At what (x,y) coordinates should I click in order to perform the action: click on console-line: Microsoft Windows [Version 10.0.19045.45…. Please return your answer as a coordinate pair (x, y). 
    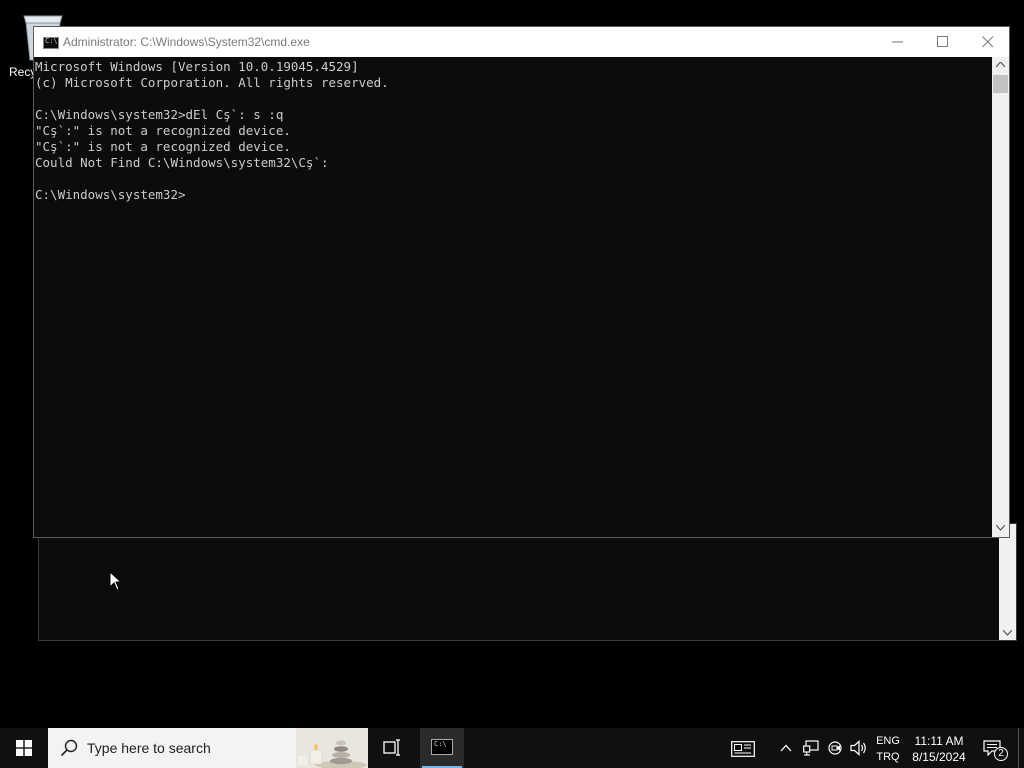
    Looking at the image, I should click on (197, 66).